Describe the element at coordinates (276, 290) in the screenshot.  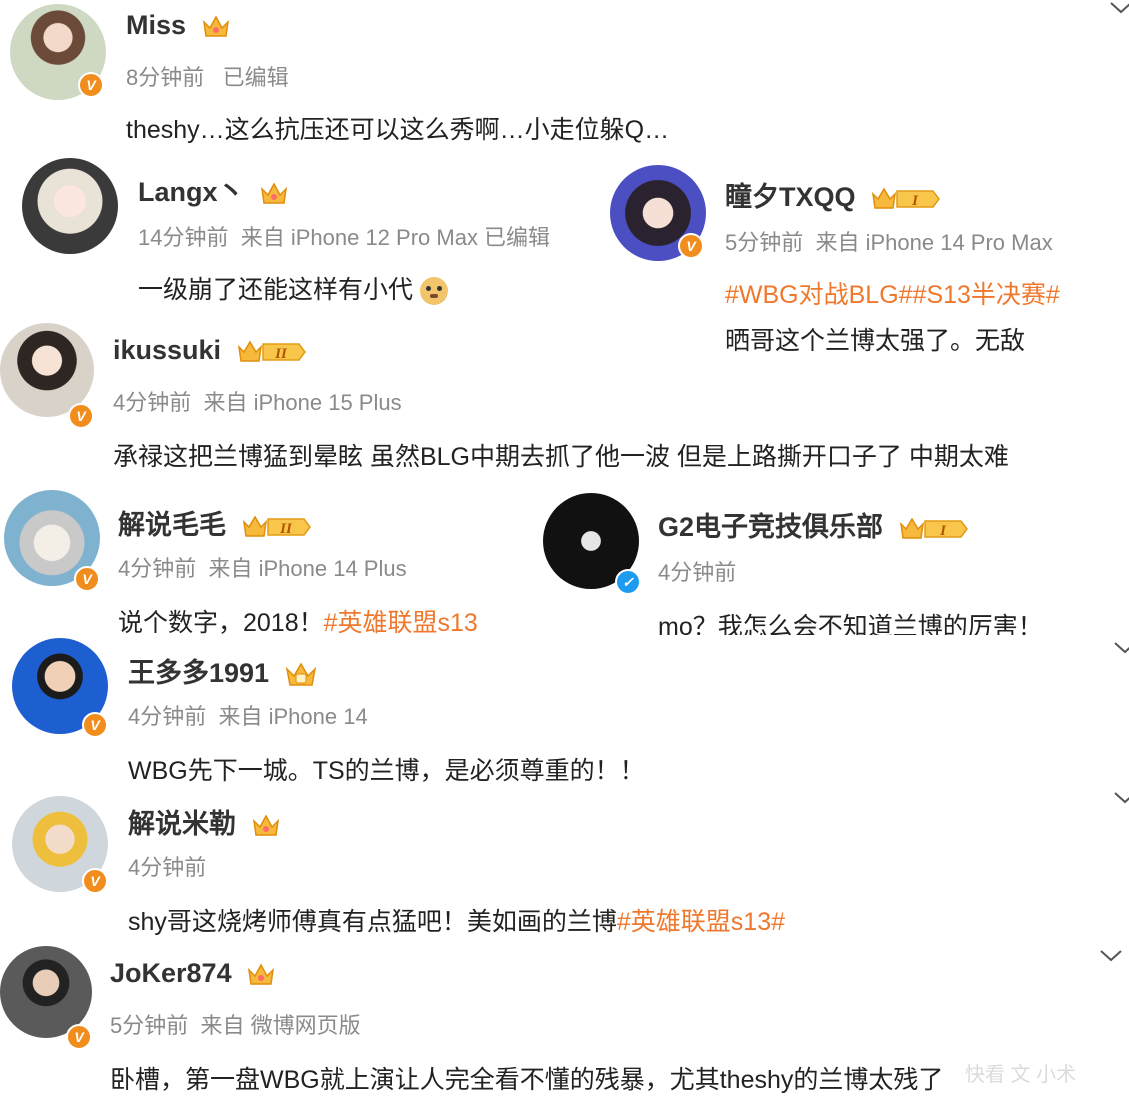
I see `comment-text: 一级崩了还能这样有小代` at that location.